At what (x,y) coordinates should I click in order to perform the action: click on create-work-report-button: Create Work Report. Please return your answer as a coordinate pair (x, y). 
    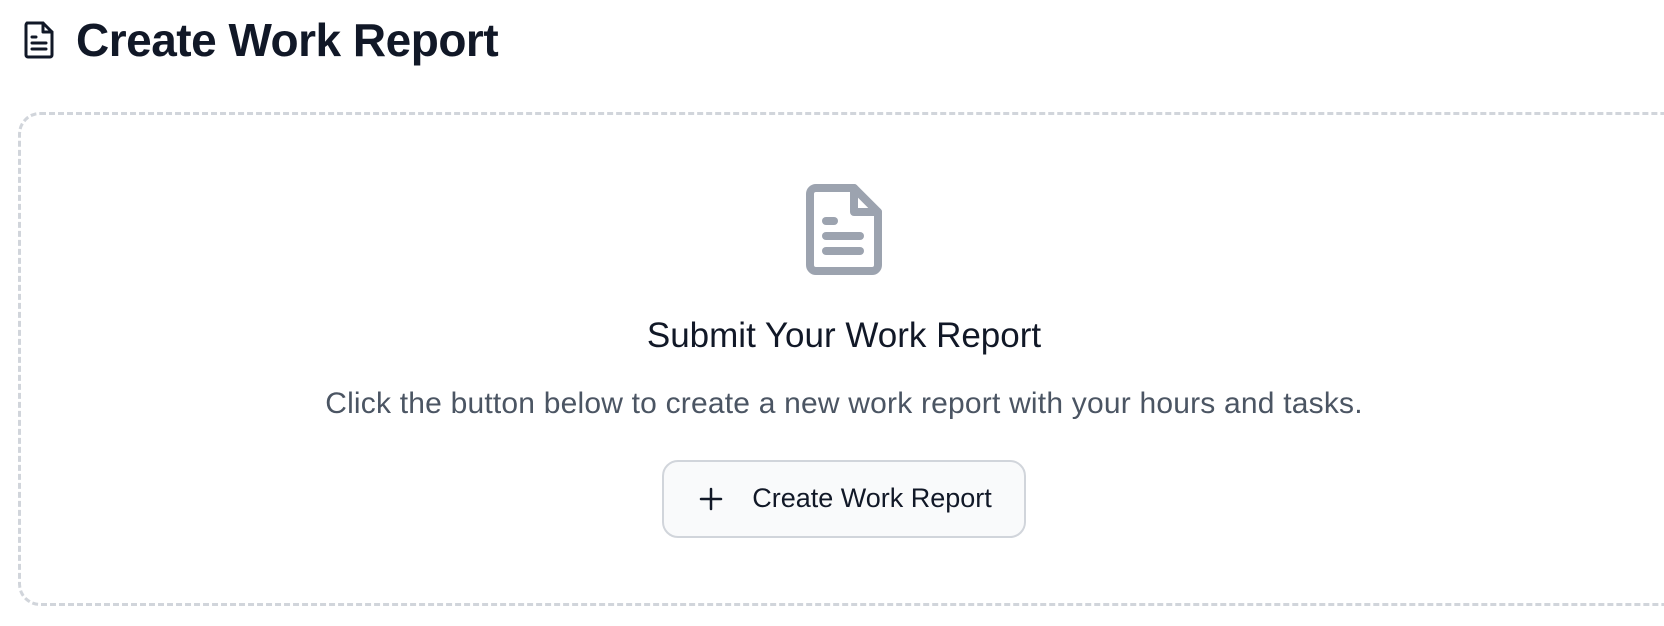
    Looking at the image, I should click on (844, 498).